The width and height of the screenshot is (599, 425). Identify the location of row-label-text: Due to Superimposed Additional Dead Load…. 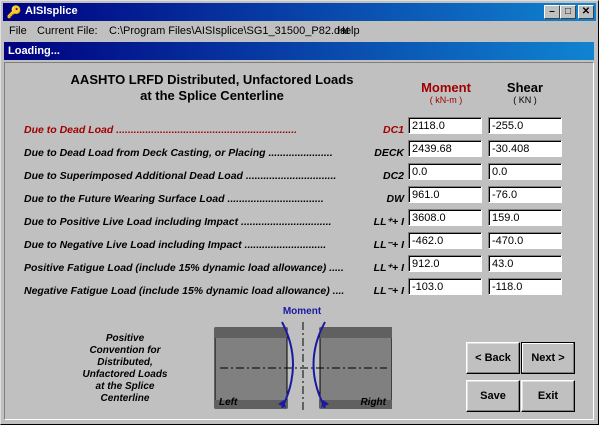
(180, 176).